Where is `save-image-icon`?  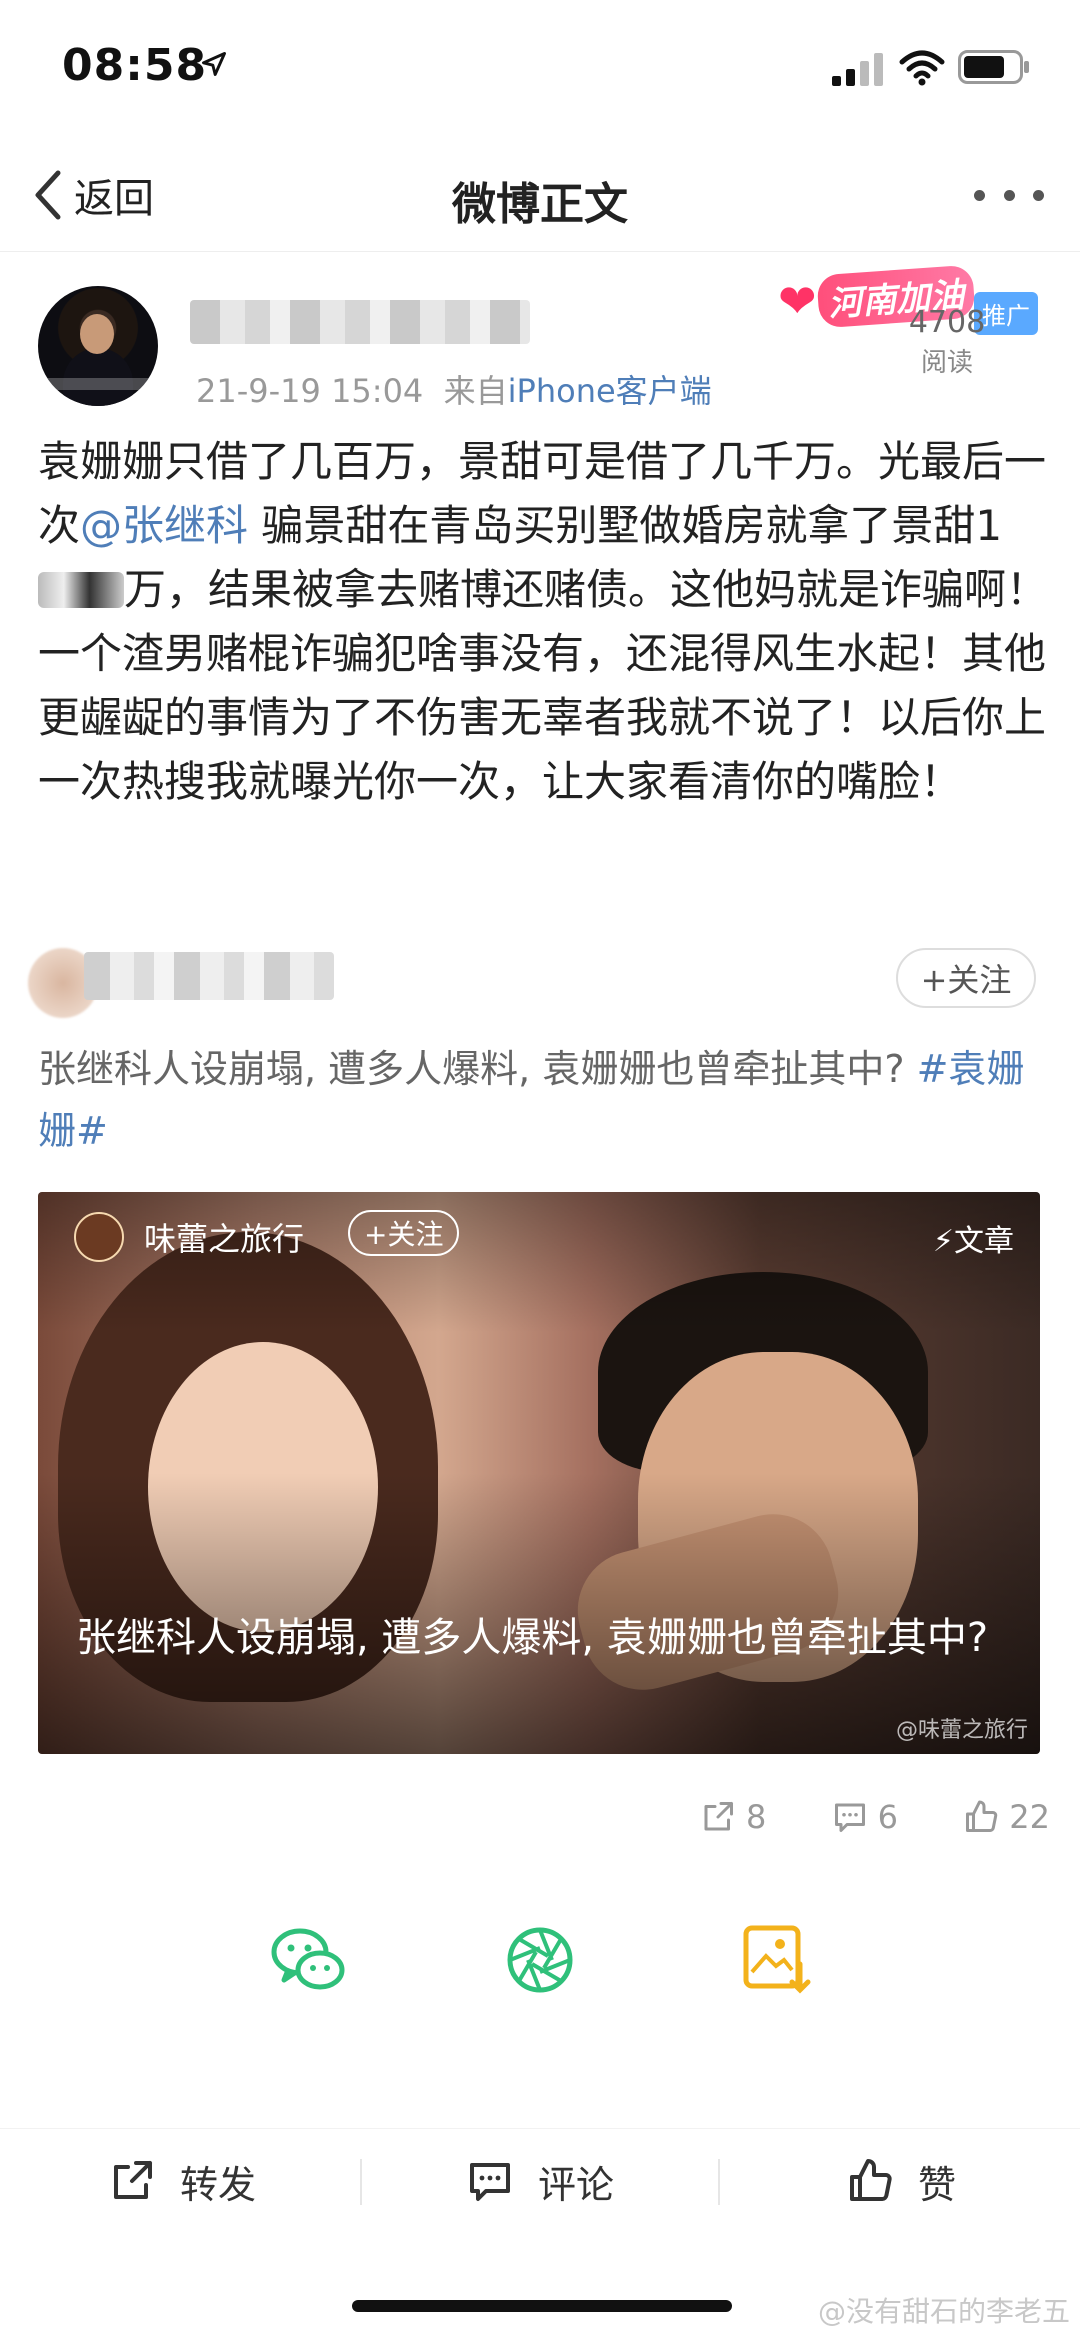
save-image-icon is located at coordinates (776, 1960).